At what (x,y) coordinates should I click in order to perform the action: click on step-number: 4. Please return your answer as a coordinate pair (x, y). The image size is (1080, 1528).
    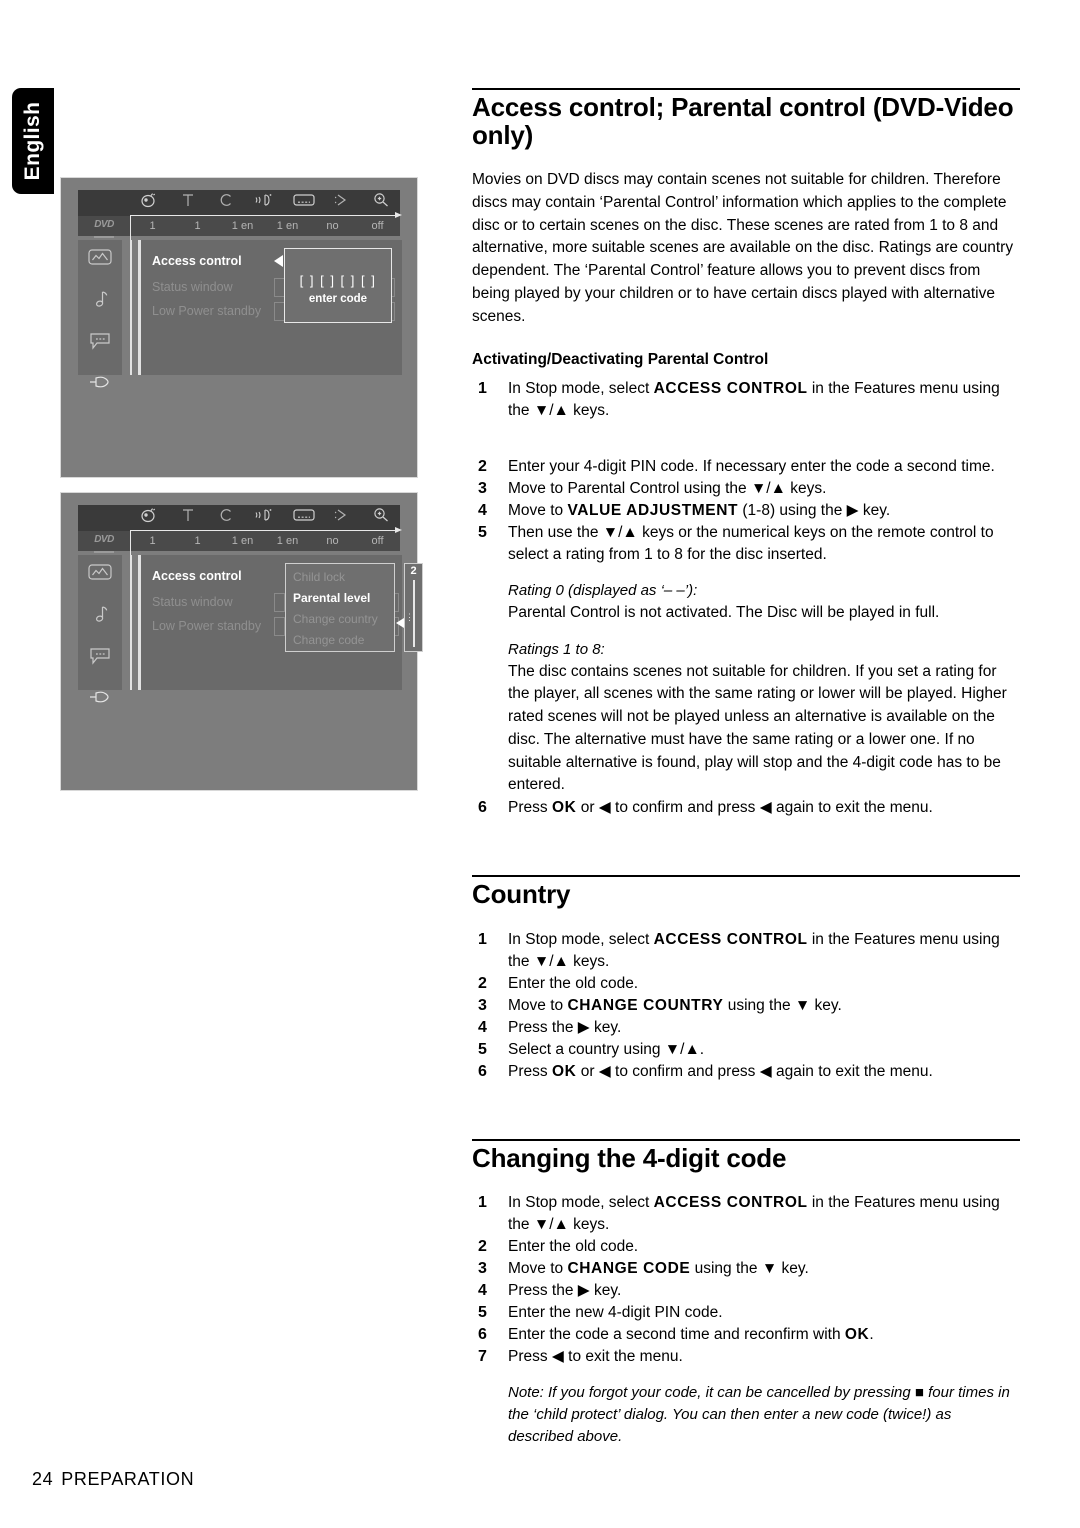
    Looking at the image, I should click on (482, 1291).